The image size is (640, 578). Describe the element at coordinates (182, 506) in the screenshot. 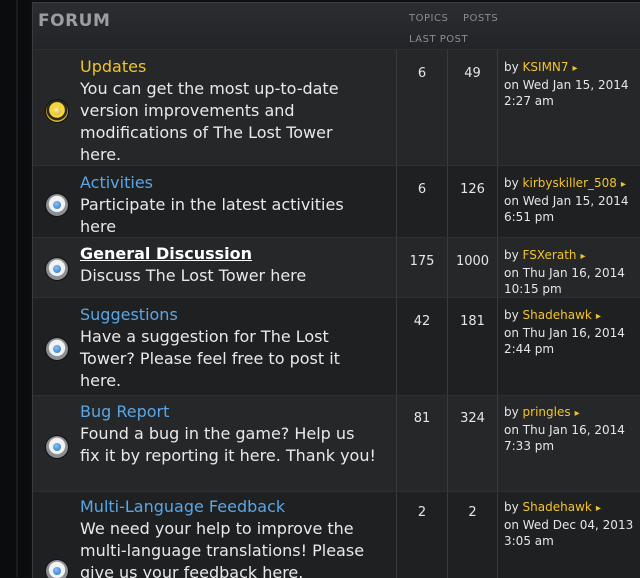

I see `forum-link-multi-language-feedback: Multi-Language Feedback` at that location.